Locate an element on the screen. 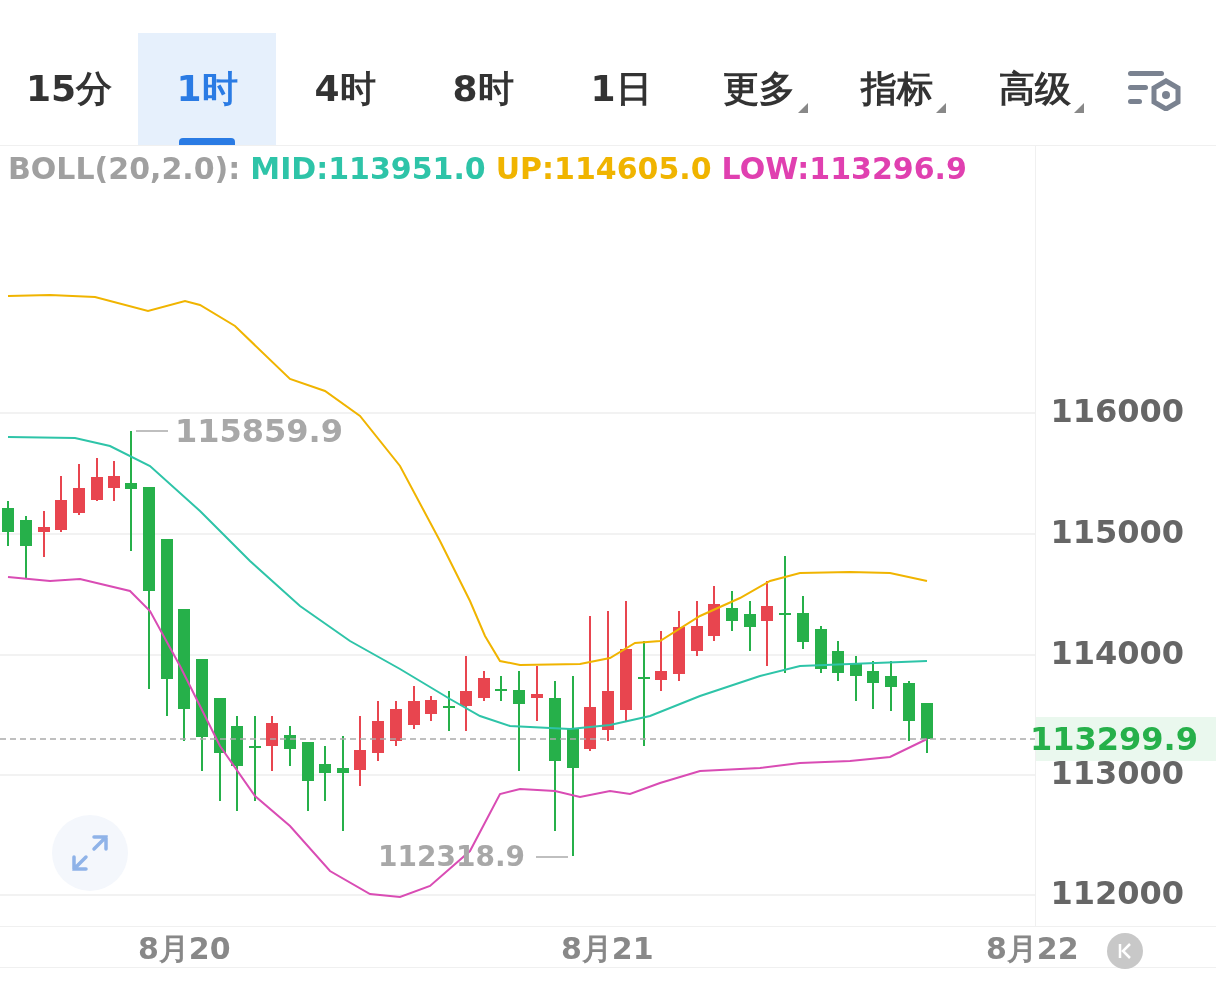 The width and height of the screenshot is (1216, 986). legend-label: BOLL(20,2.0): is located at coordinates (124, 168).